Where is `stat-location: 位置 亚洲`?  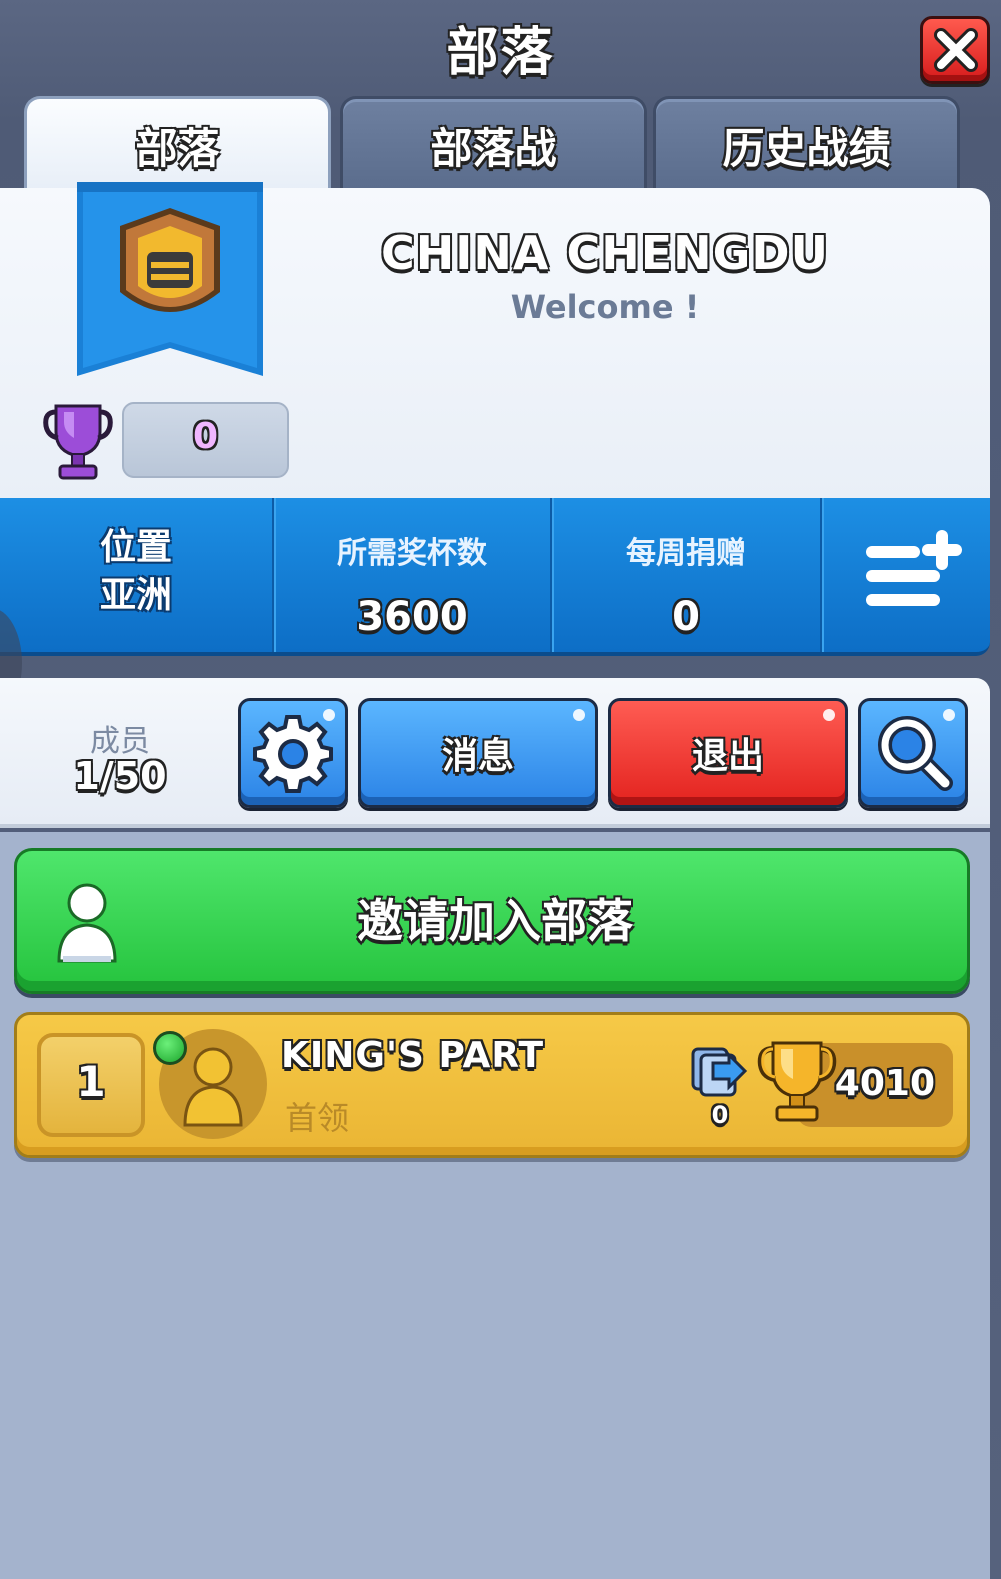 stat-location: 位置 亚洲 is located at coordinates (137, 575).